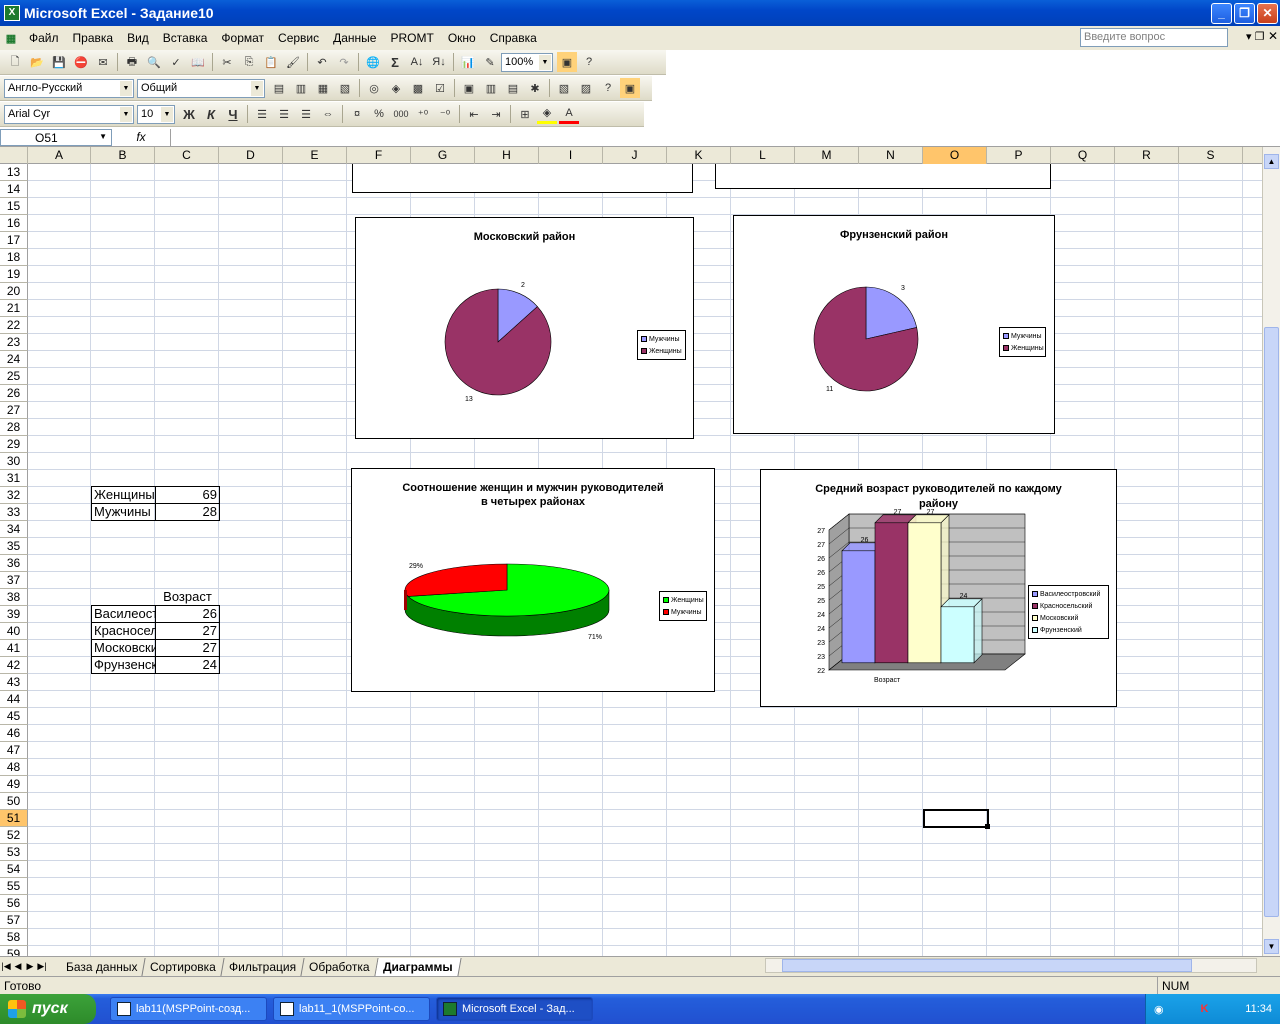  What do you see at coordinates (379, 155) in the screenshot?
I see `column-header-f: F` at bounding box center [379, 155].